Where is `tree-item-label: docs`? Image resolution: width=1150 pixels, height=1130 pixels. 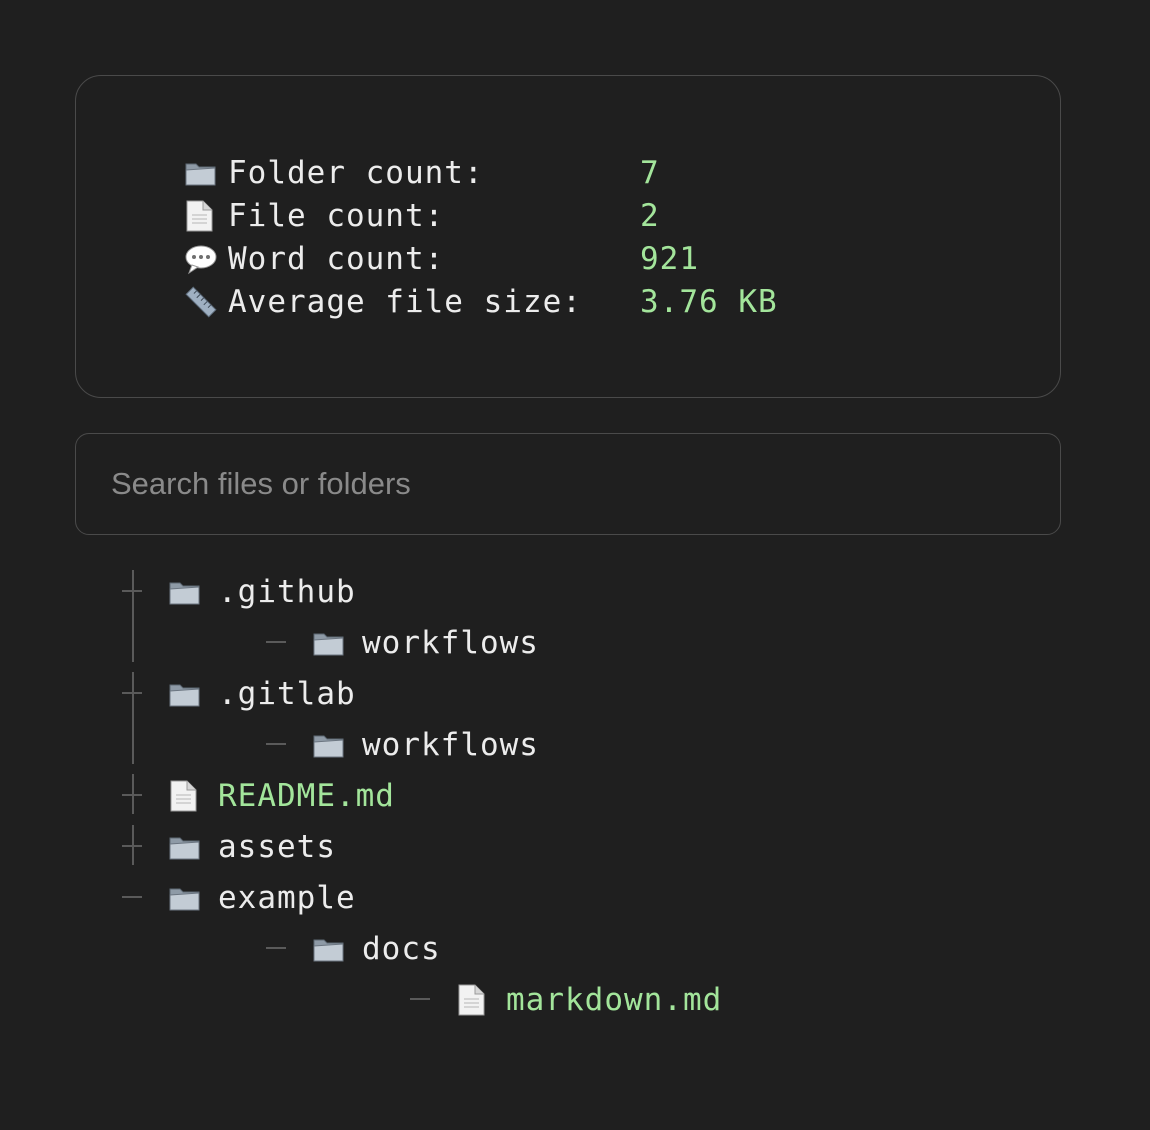 tree-item-label: docs is located at coordinates (401, 948).